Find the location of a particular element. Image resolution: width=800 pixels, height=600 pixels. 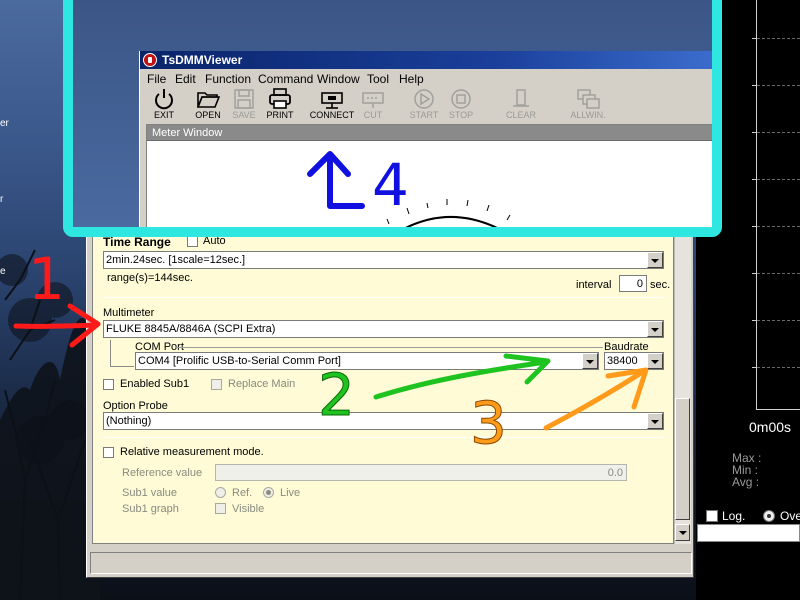

relative-mode-checkbox is located at coordinates (108, 452).